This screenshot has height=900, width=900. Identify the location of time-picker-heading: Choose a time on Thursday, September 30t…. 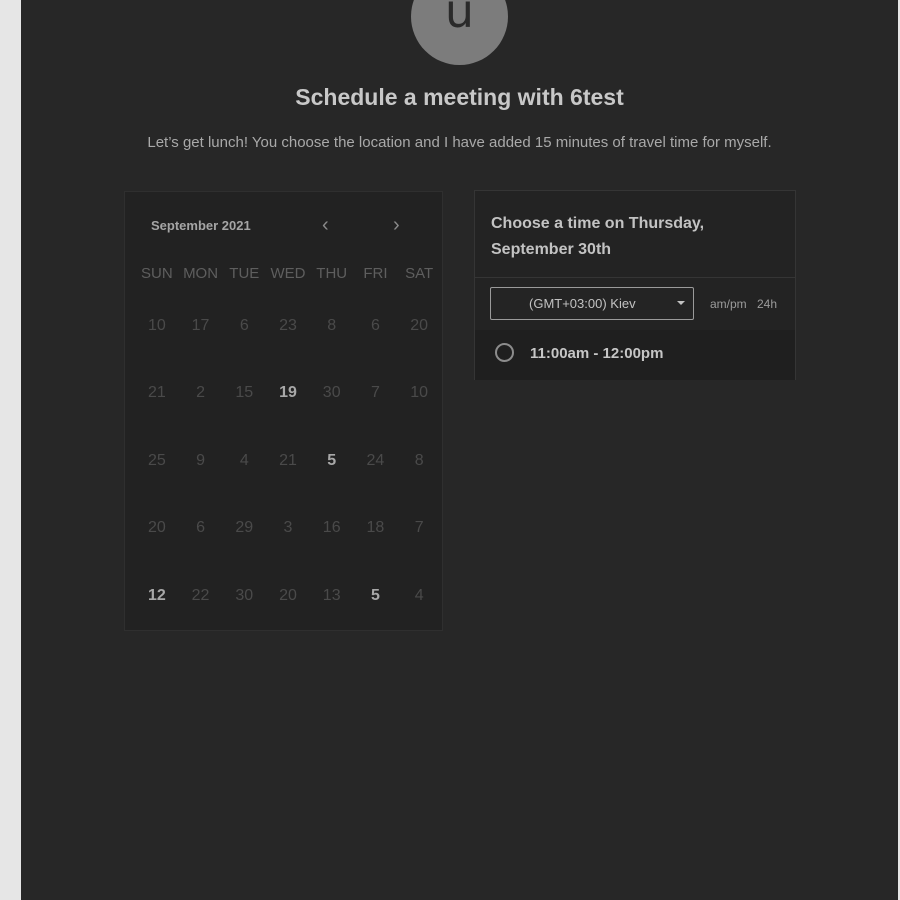
(598, 236).